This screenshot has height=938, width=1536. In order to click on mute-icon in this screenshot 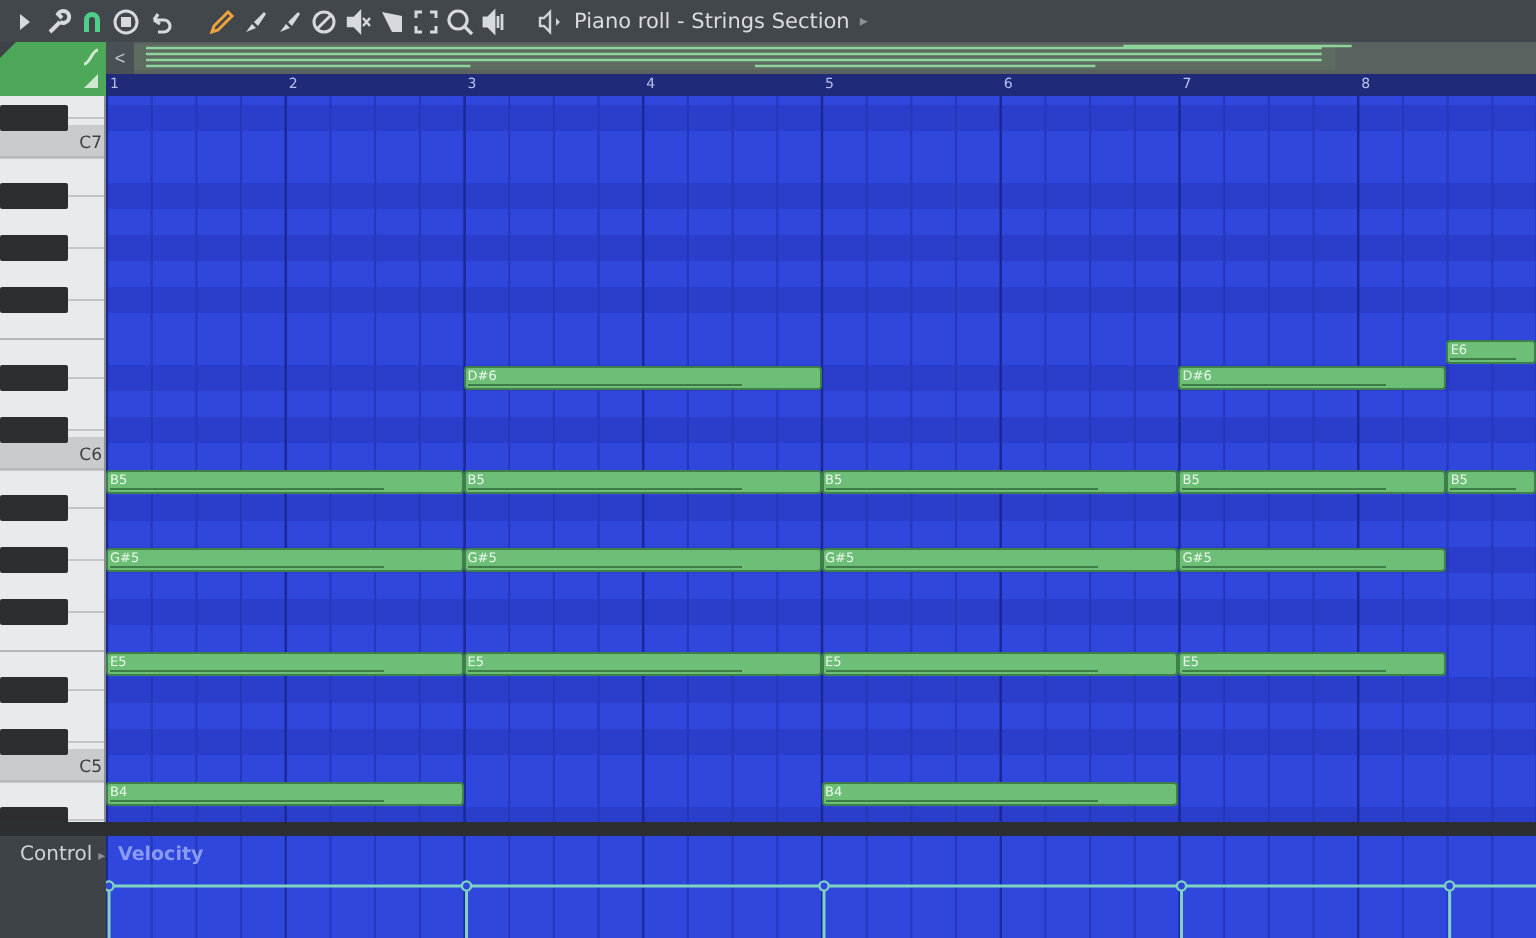, I will do `click(357, 21)`.